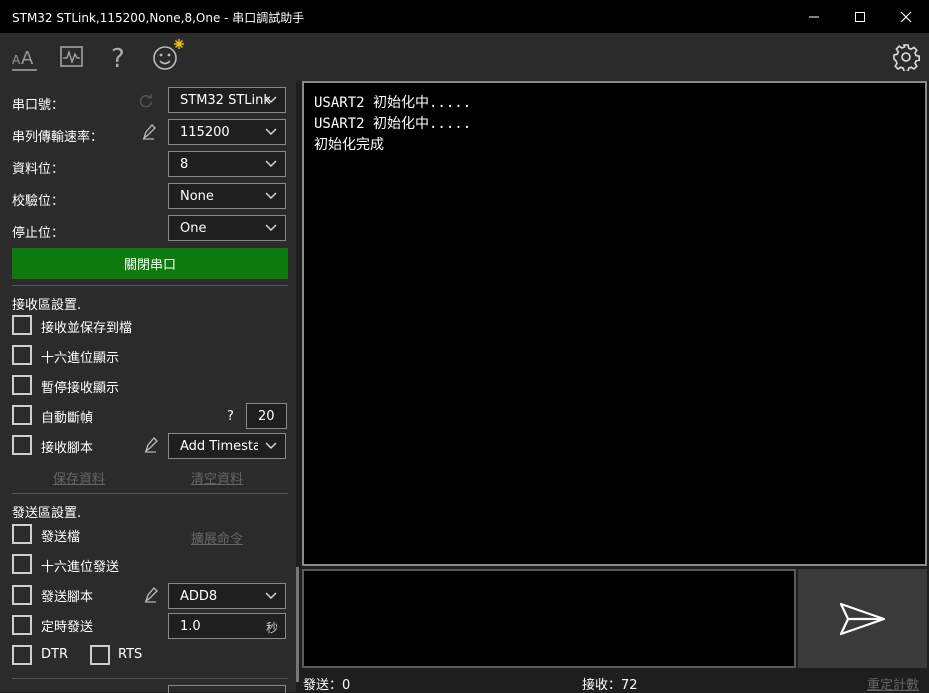 The image size is (929, 693). I want to click on send-timer-unit: 秒, so click(271, 628).